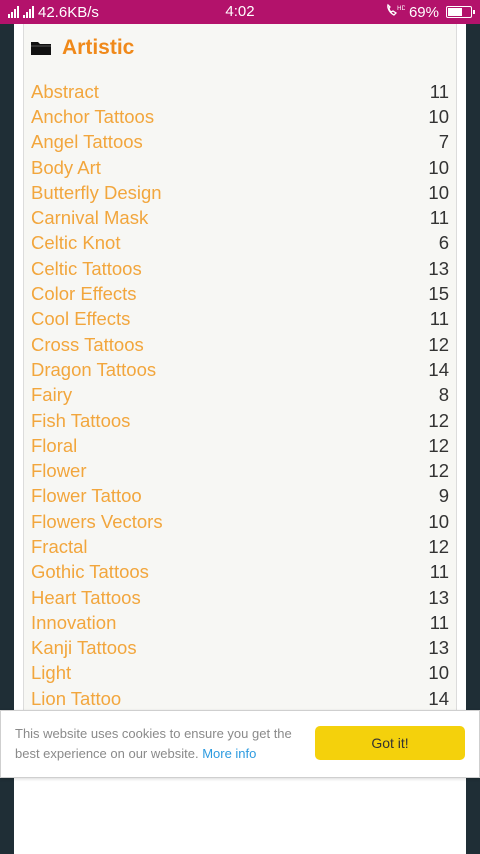  I want to click on category-name-link: Flowers Vectors, so click(97, 522).